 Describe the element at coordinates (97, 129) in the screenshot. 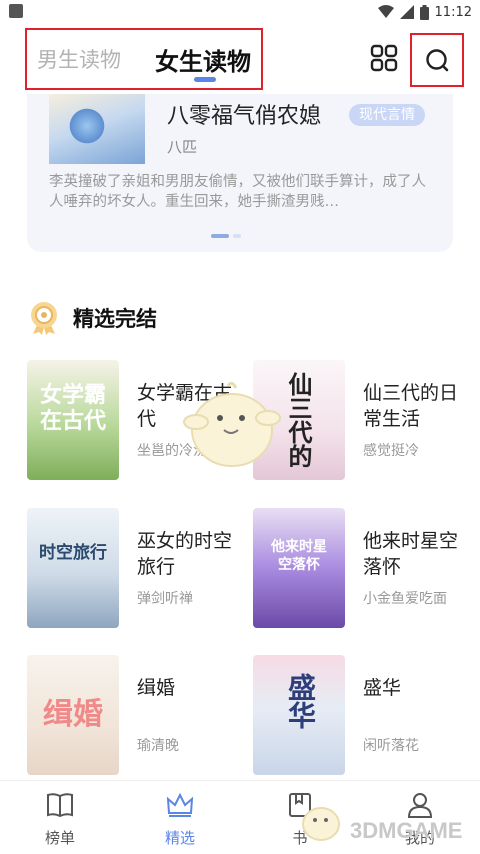

I see `banner-book-cover` at that location.